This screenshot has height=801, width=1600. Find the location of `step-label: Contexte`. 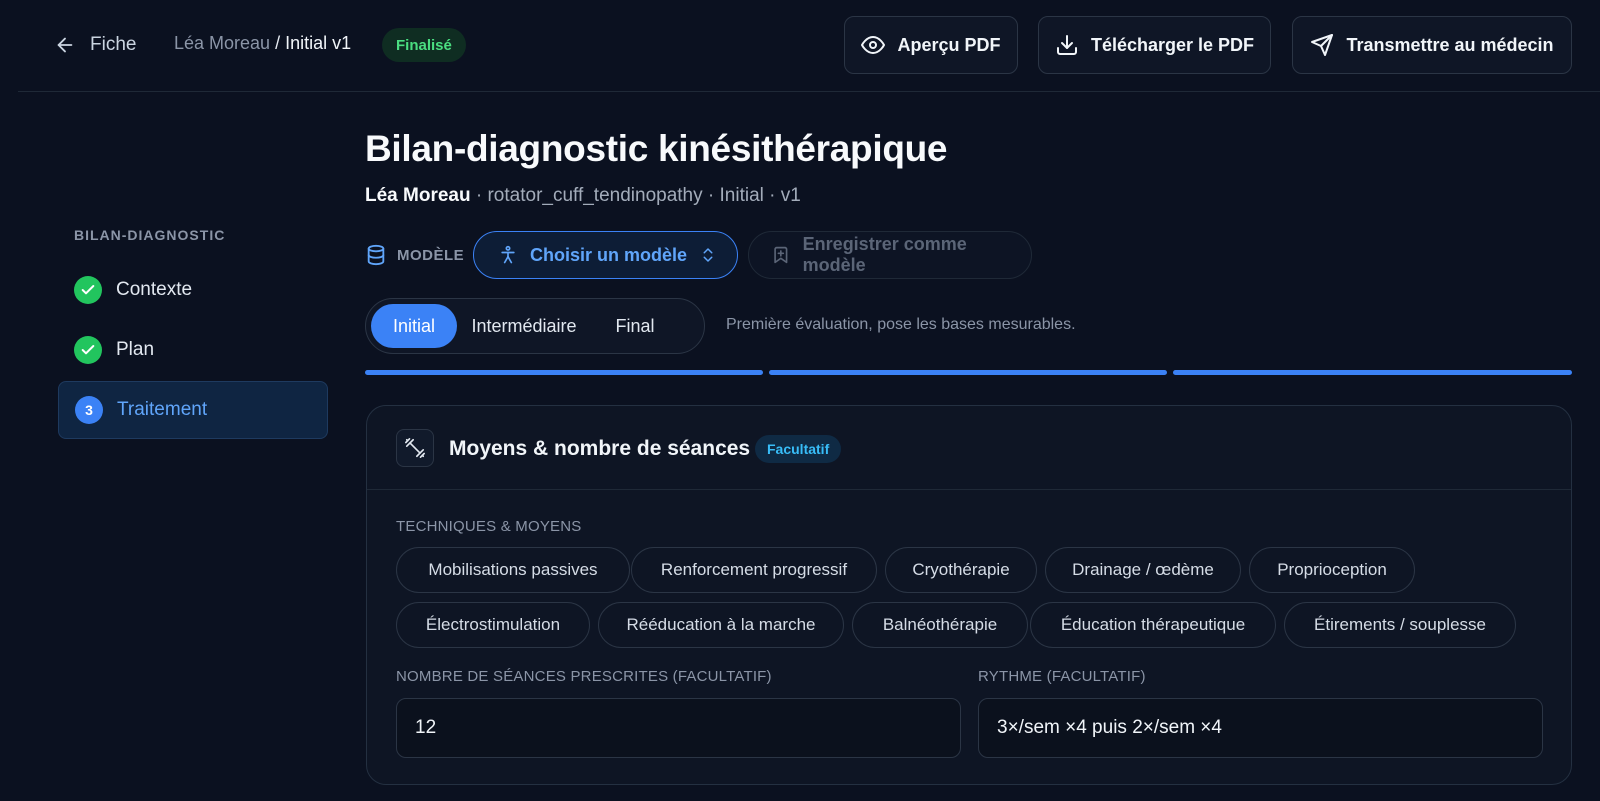

step-label: Contexte is located at coordinates (154, 289).